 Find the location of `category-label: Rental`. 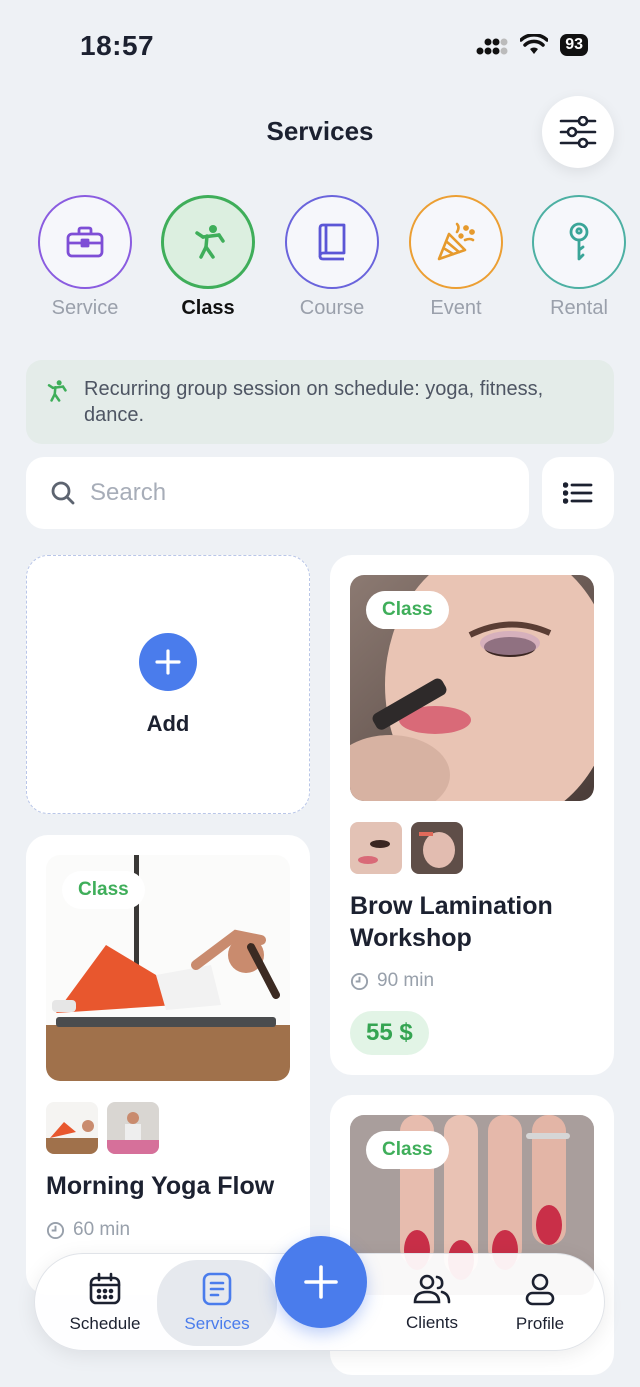

category-label: Rental is located at coordinates (579, 308).